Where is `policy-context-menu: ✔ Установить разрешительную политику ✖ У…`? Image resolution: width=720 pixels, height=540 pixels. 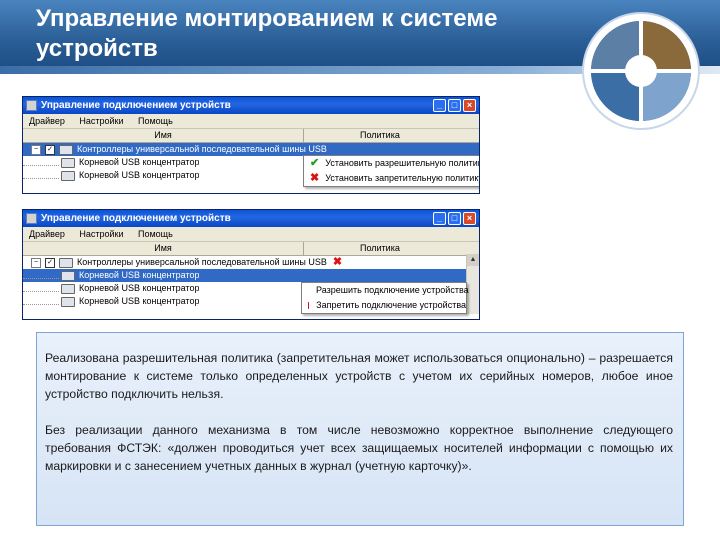
policy-context-menu: ✔ Установить разрешительную политику ✖ У… is located at coordinates (391, 171).